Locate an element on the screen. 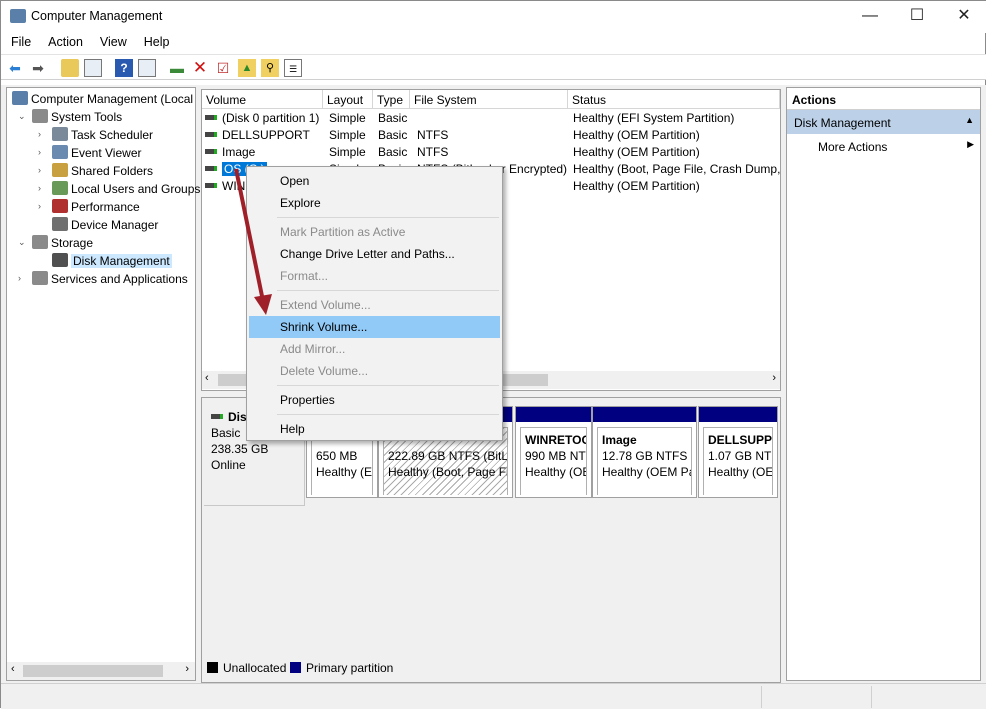 The width and height of the screenshot is (986, 709). column-header-volume: Volume is located at coordinates (262, 99).